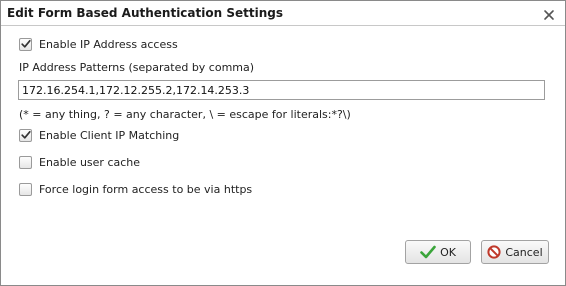  What do you see at coordinates (281, 90) in the screenshot?
I see `ip-patterns-input` at bounding box center [281, 90].